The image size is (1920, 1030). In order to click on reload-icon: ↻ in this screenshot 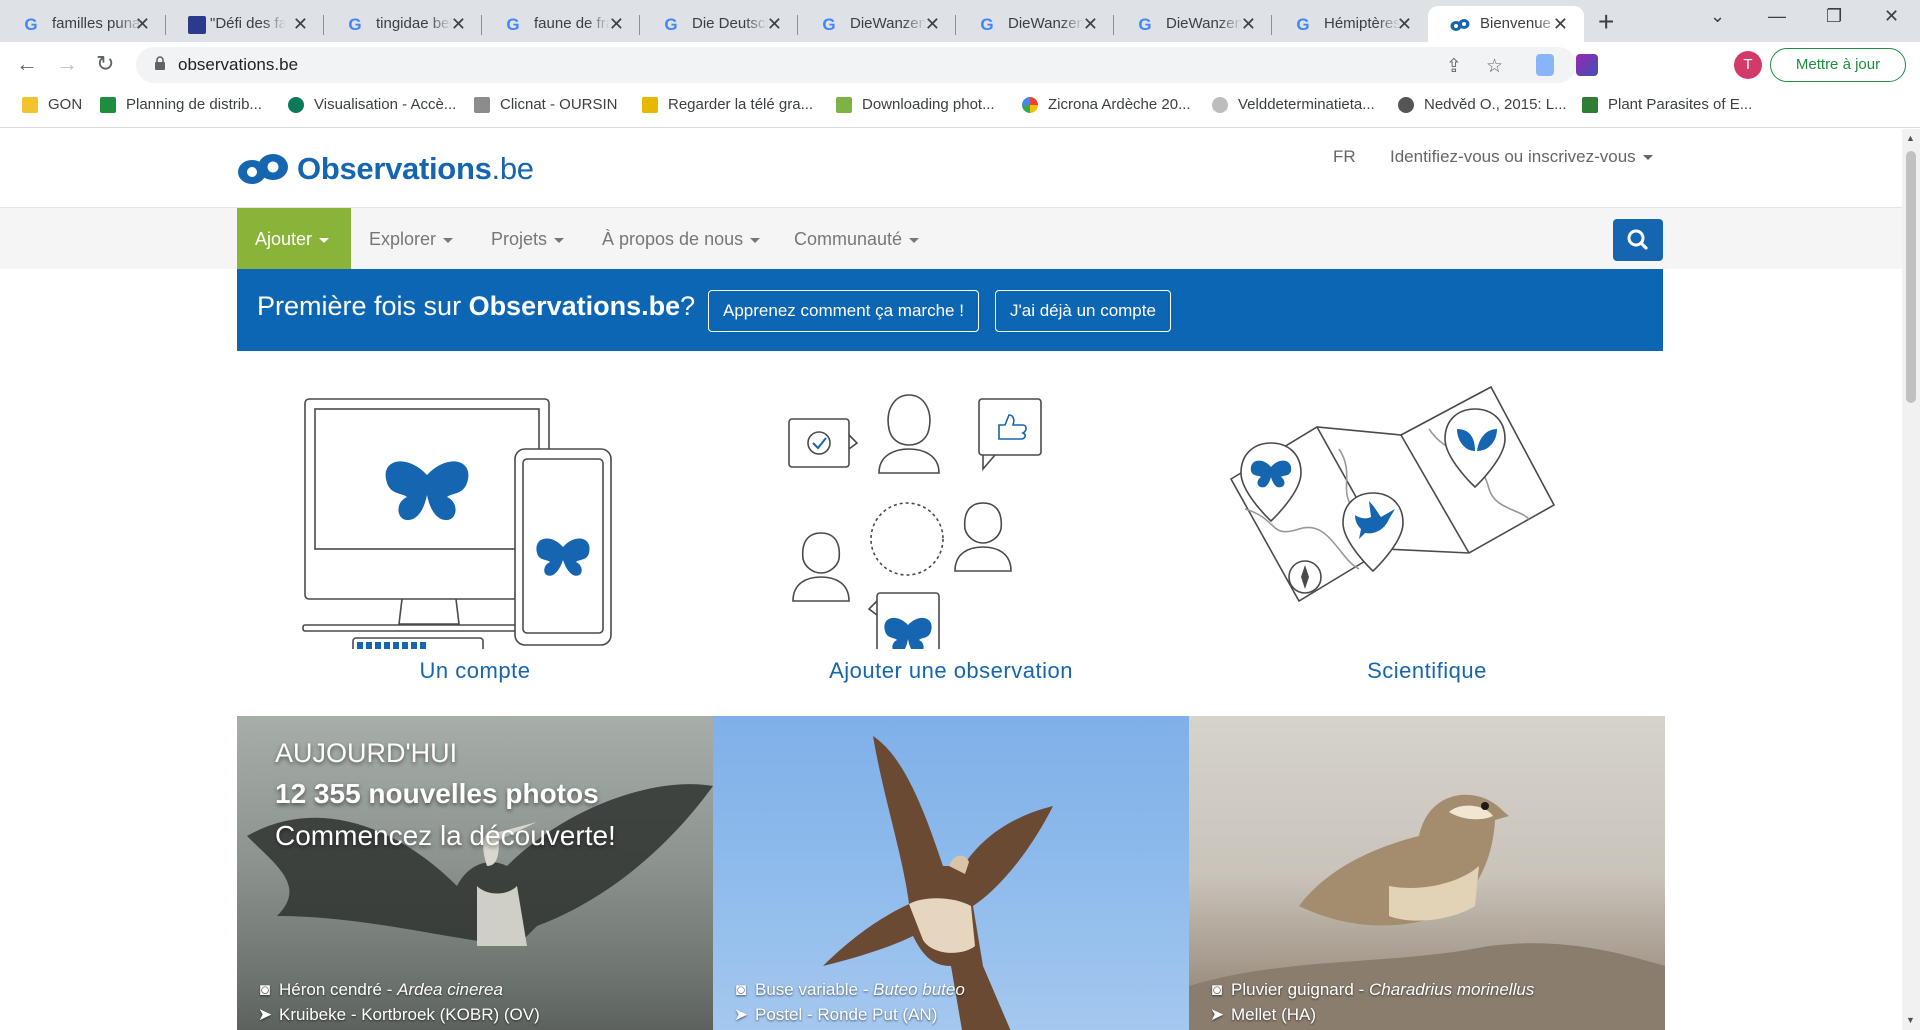, I will do `click(105, 64)`.